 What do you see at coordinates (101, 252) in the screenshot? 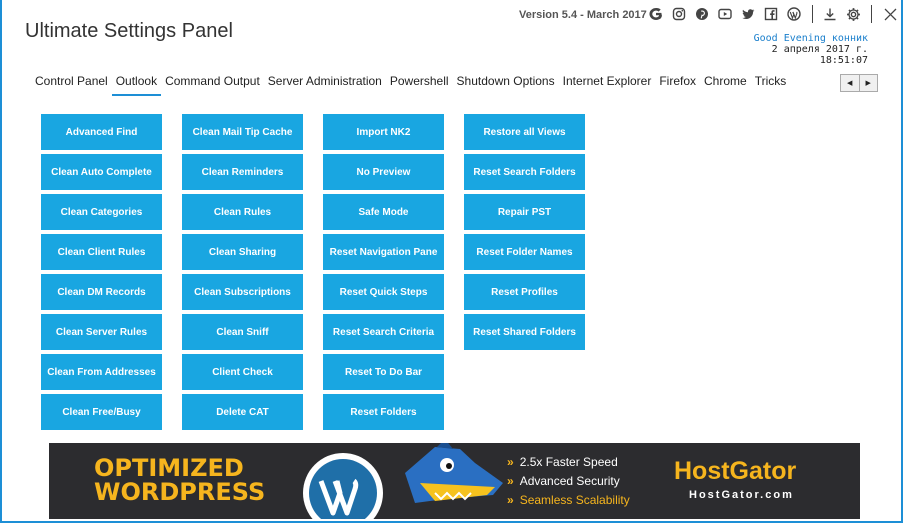
I see `clean-client-rules-button: Clean Client Rules` at bounding box center [101, 252].